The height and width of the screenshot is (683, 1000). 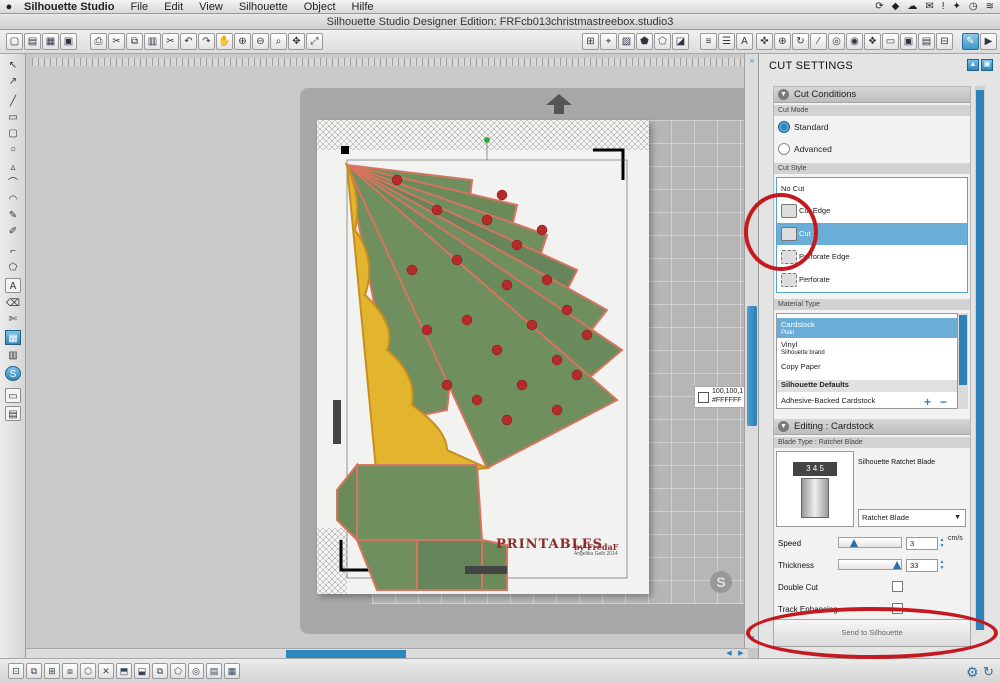 I want to click on speed-spinner-icon: ▲ ▼, so click(x=942, y=543).